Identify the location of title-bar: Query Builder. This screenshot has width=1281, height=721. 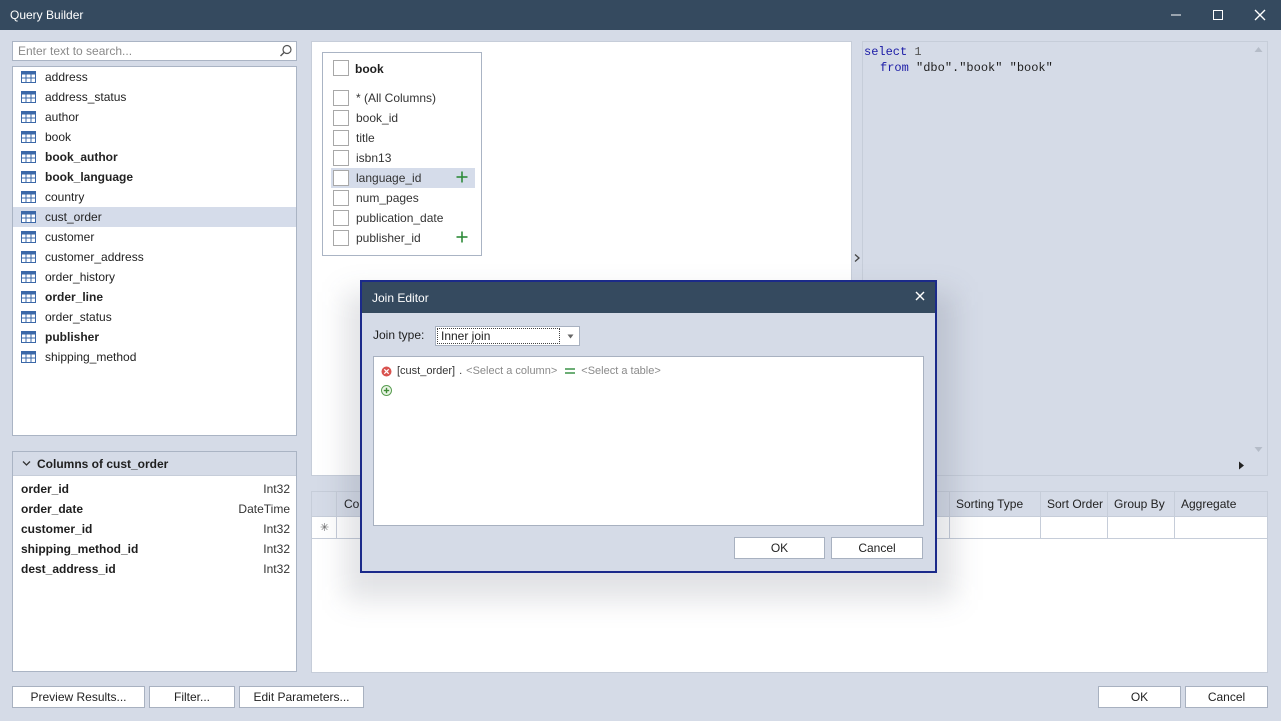
(640, 15).